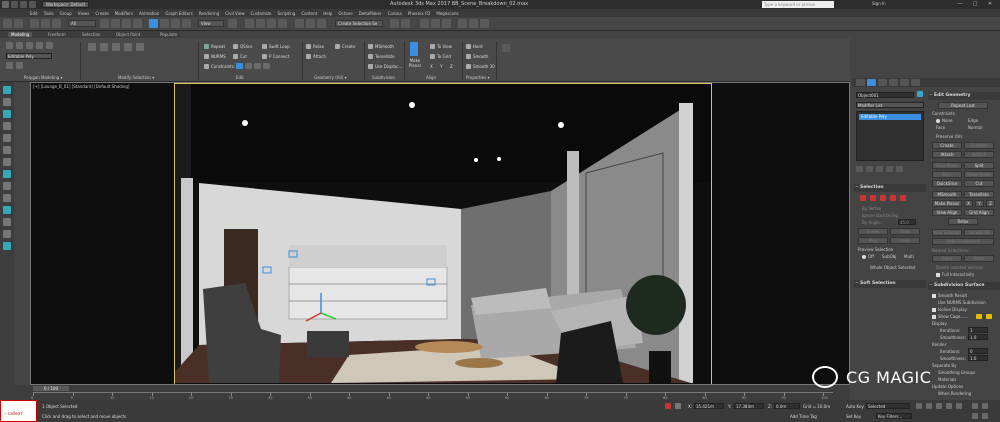 This screenshot has width=1000, height=422. What do you see at coordinates (964, 286) in the screenshot?
I see `subdivision-surface-rollout: Subdivision Surface` at bounding box center [964, 286].